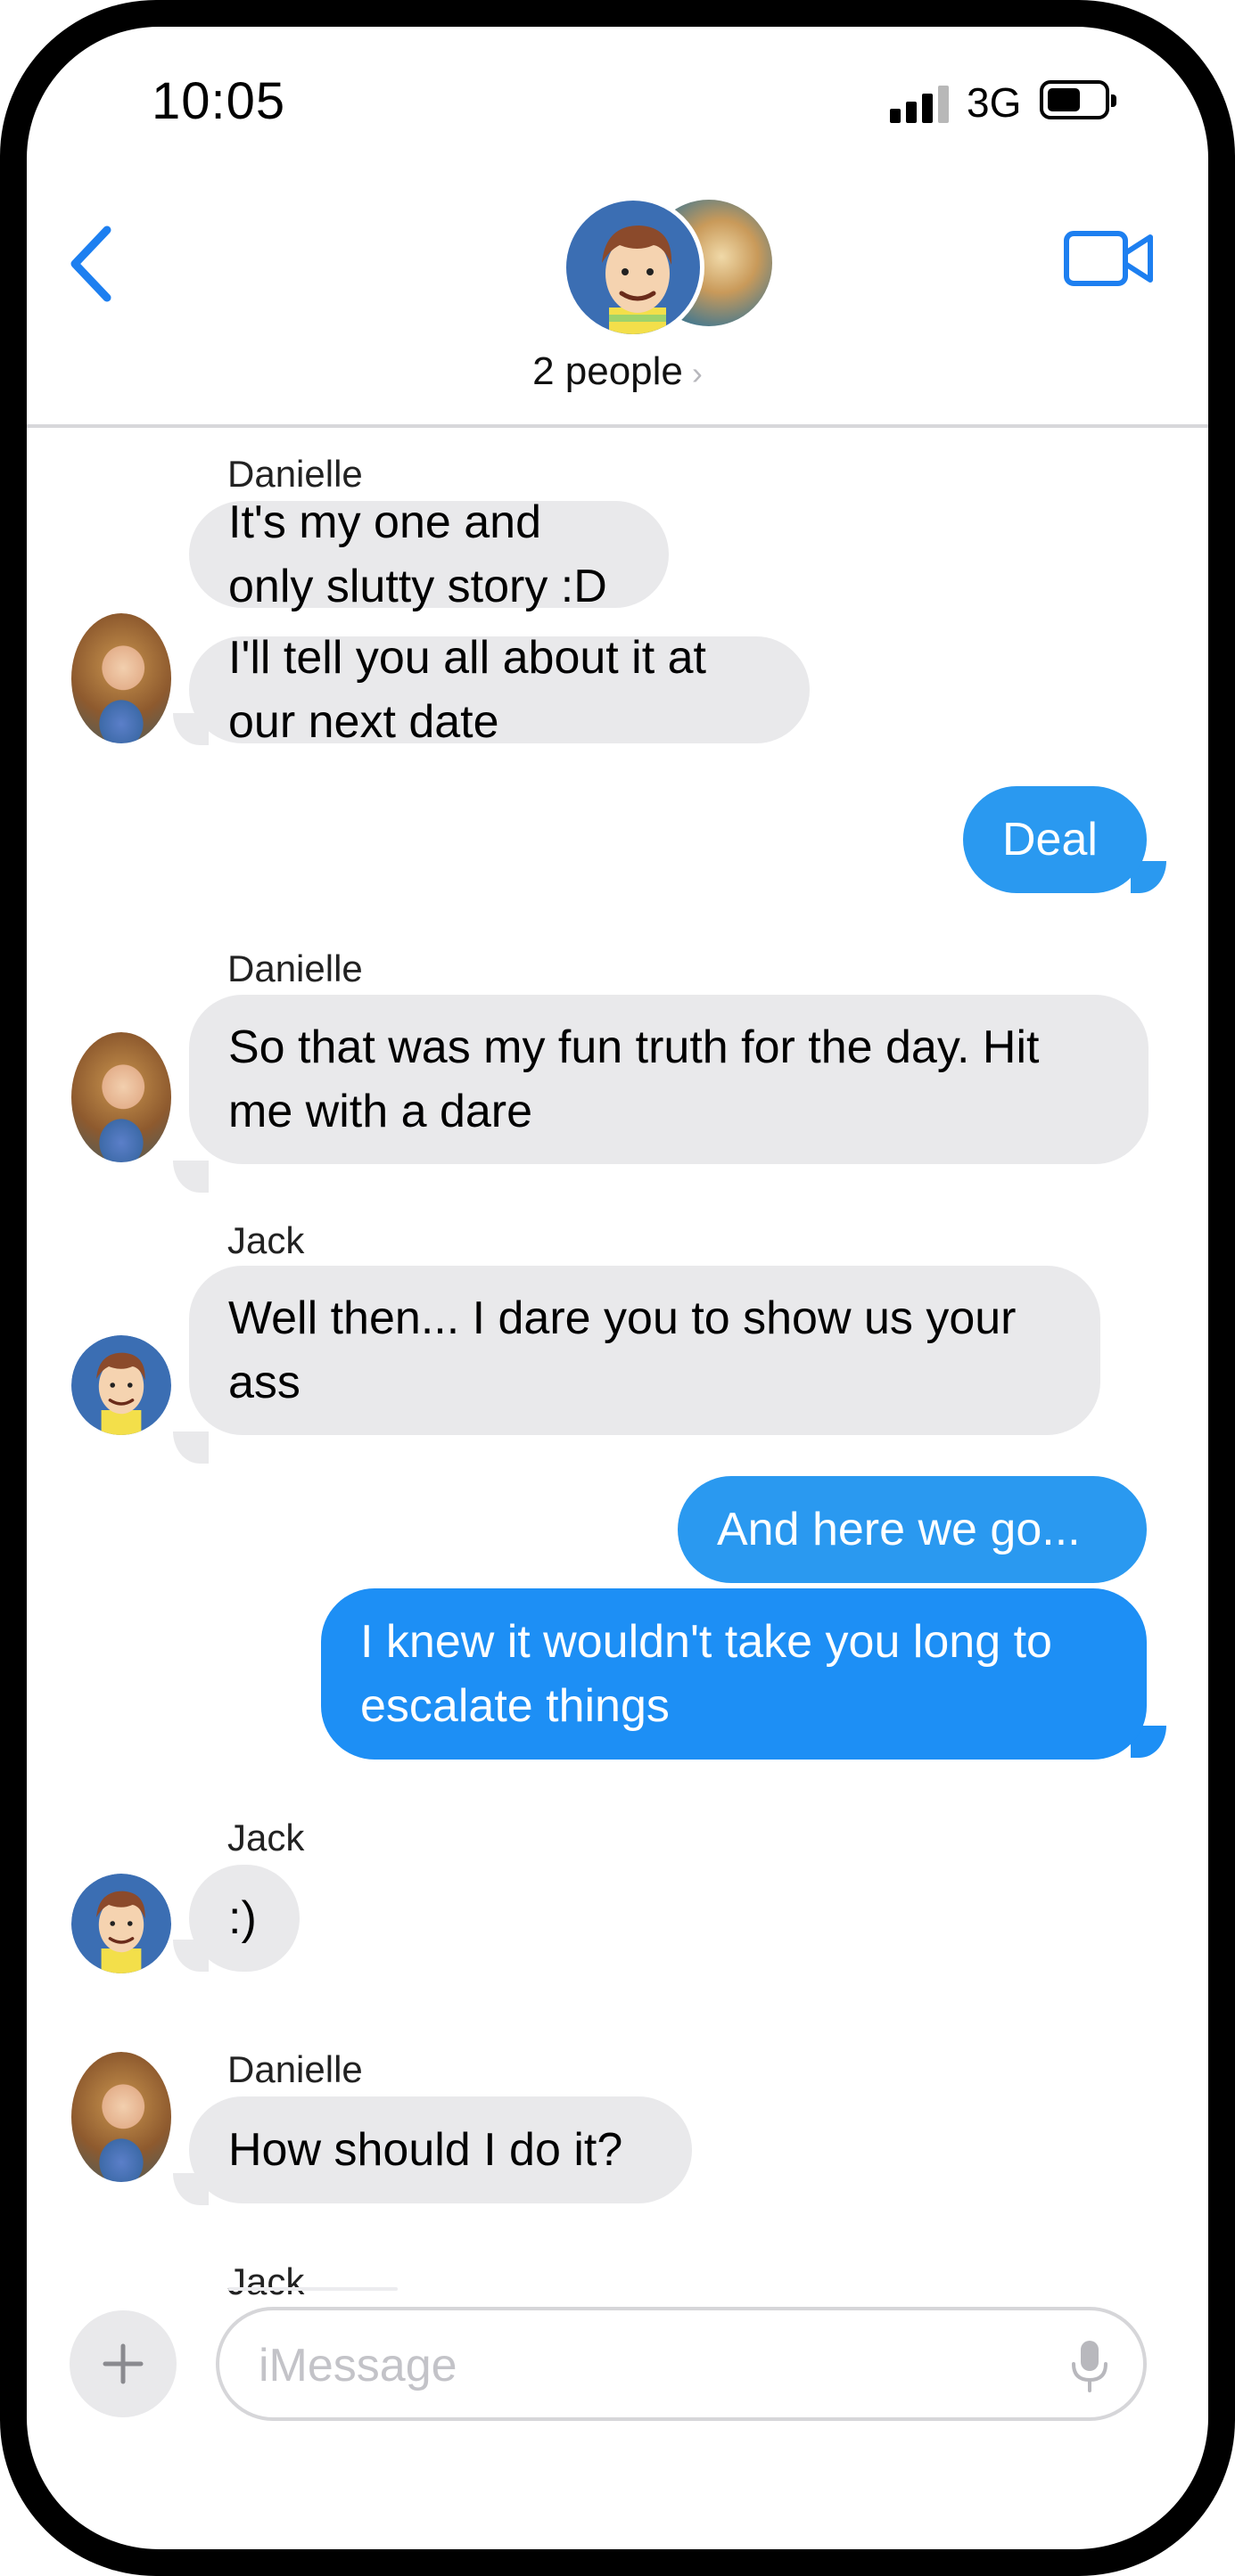 This screenshot has width=1235, height=2576. Describe the element at coordinates (1050, 840) in the screenshot. I see `message-text: Deal` at that location.